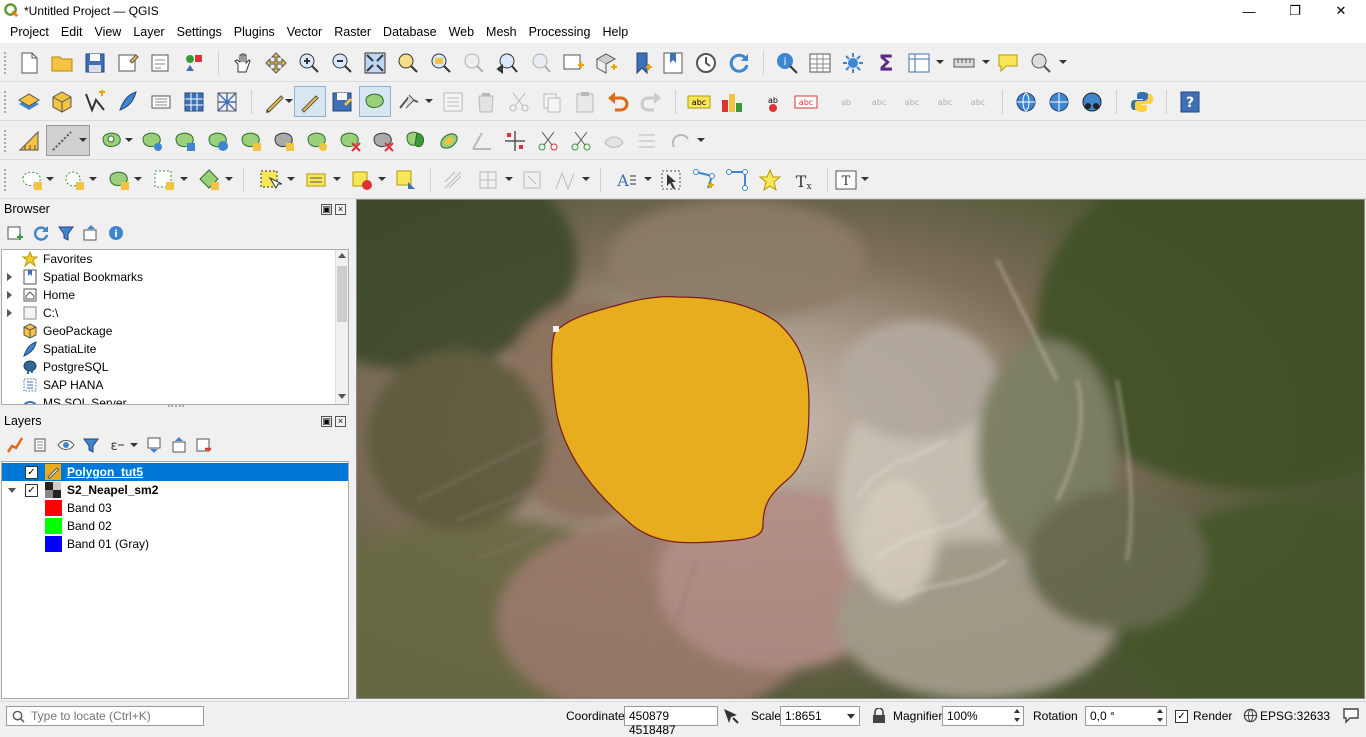 Image resolution: width=1366 pixels, height=737 pixels. What do you see at coordinates (1041, 63) in the screenshot?
I see `locator-settings-icon` at bounding box center [1041, 63].